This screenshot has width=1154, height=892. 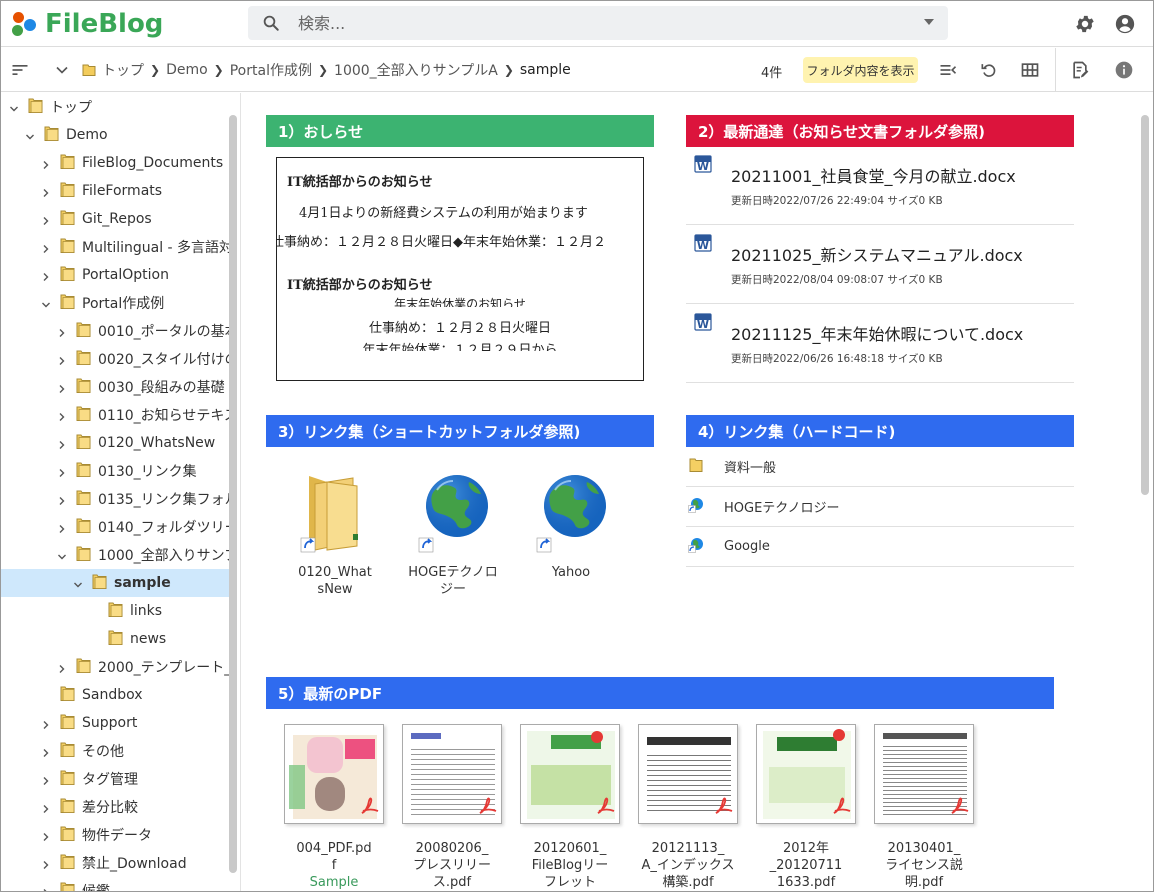 I want to click on pdf-item: 20080206_ プレスリリー ス.pdf, so click(x=452, y=807).